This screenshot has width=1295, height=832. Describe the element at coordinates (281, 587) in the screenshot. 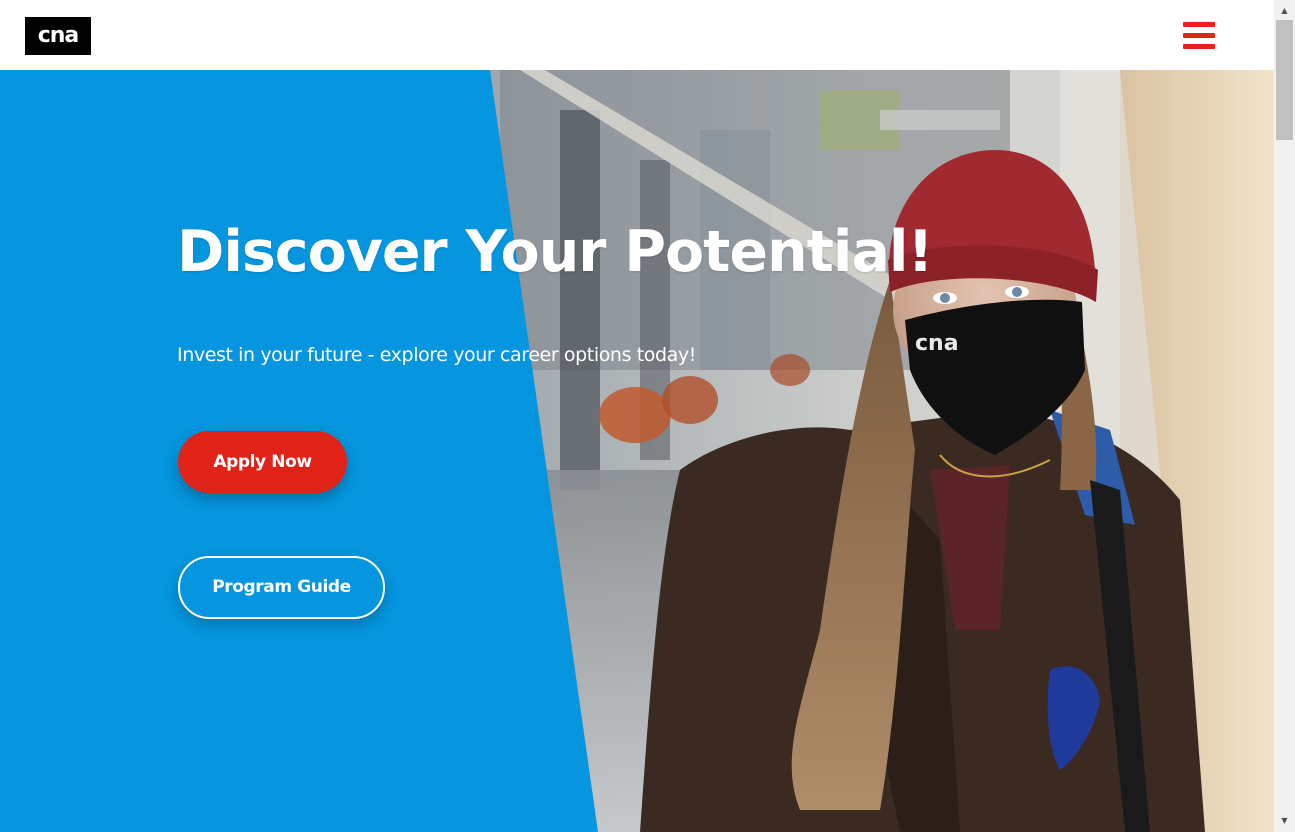

I see `program-guide-button: Program Guide` at that location.